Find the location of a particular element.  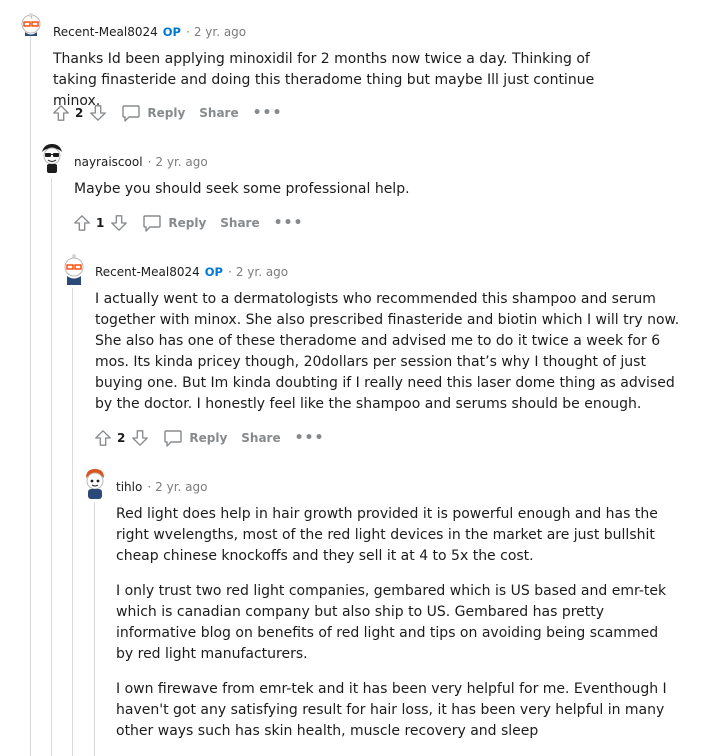

comment-actions: 1 Reply Share ••• is located at coordinates (187, 223).